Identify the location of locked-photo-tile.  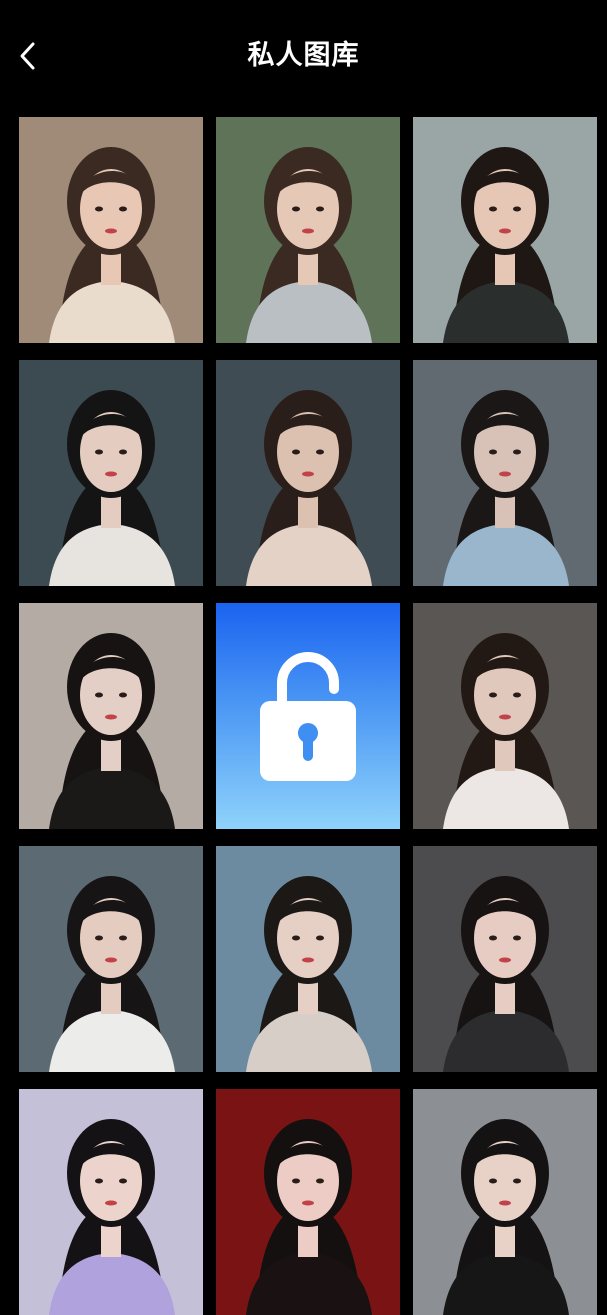
(308, 716).